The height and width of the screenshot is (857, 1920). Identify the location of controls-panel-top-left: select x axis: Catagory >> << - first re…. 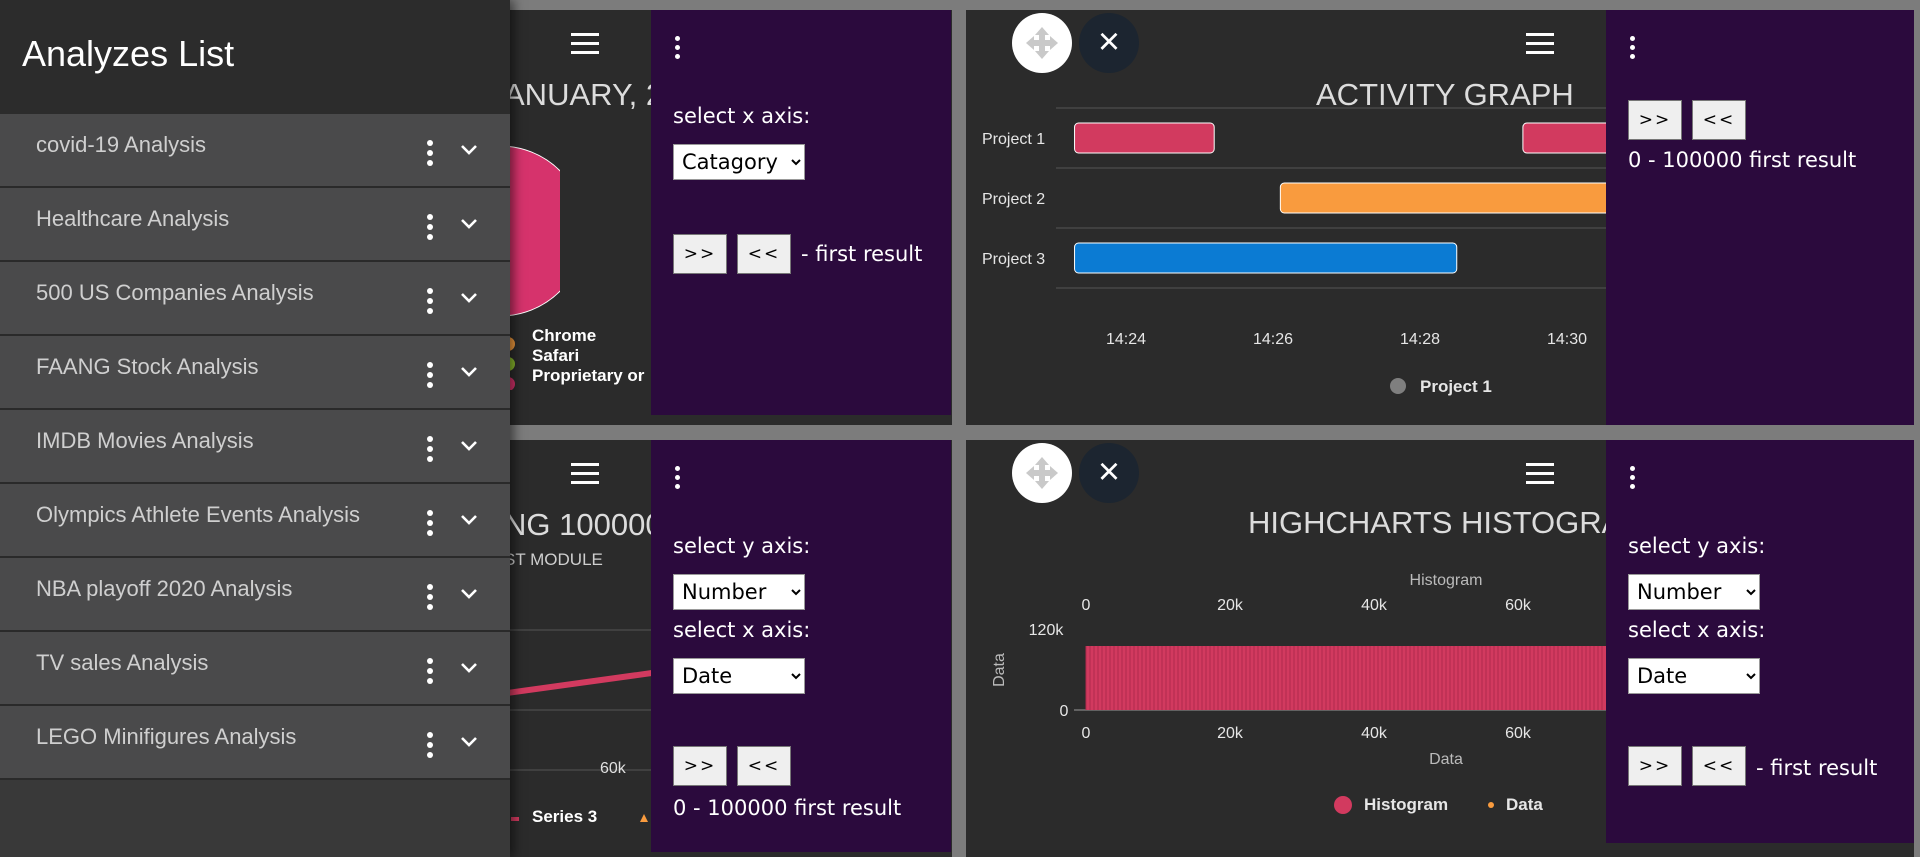
(801, 212).